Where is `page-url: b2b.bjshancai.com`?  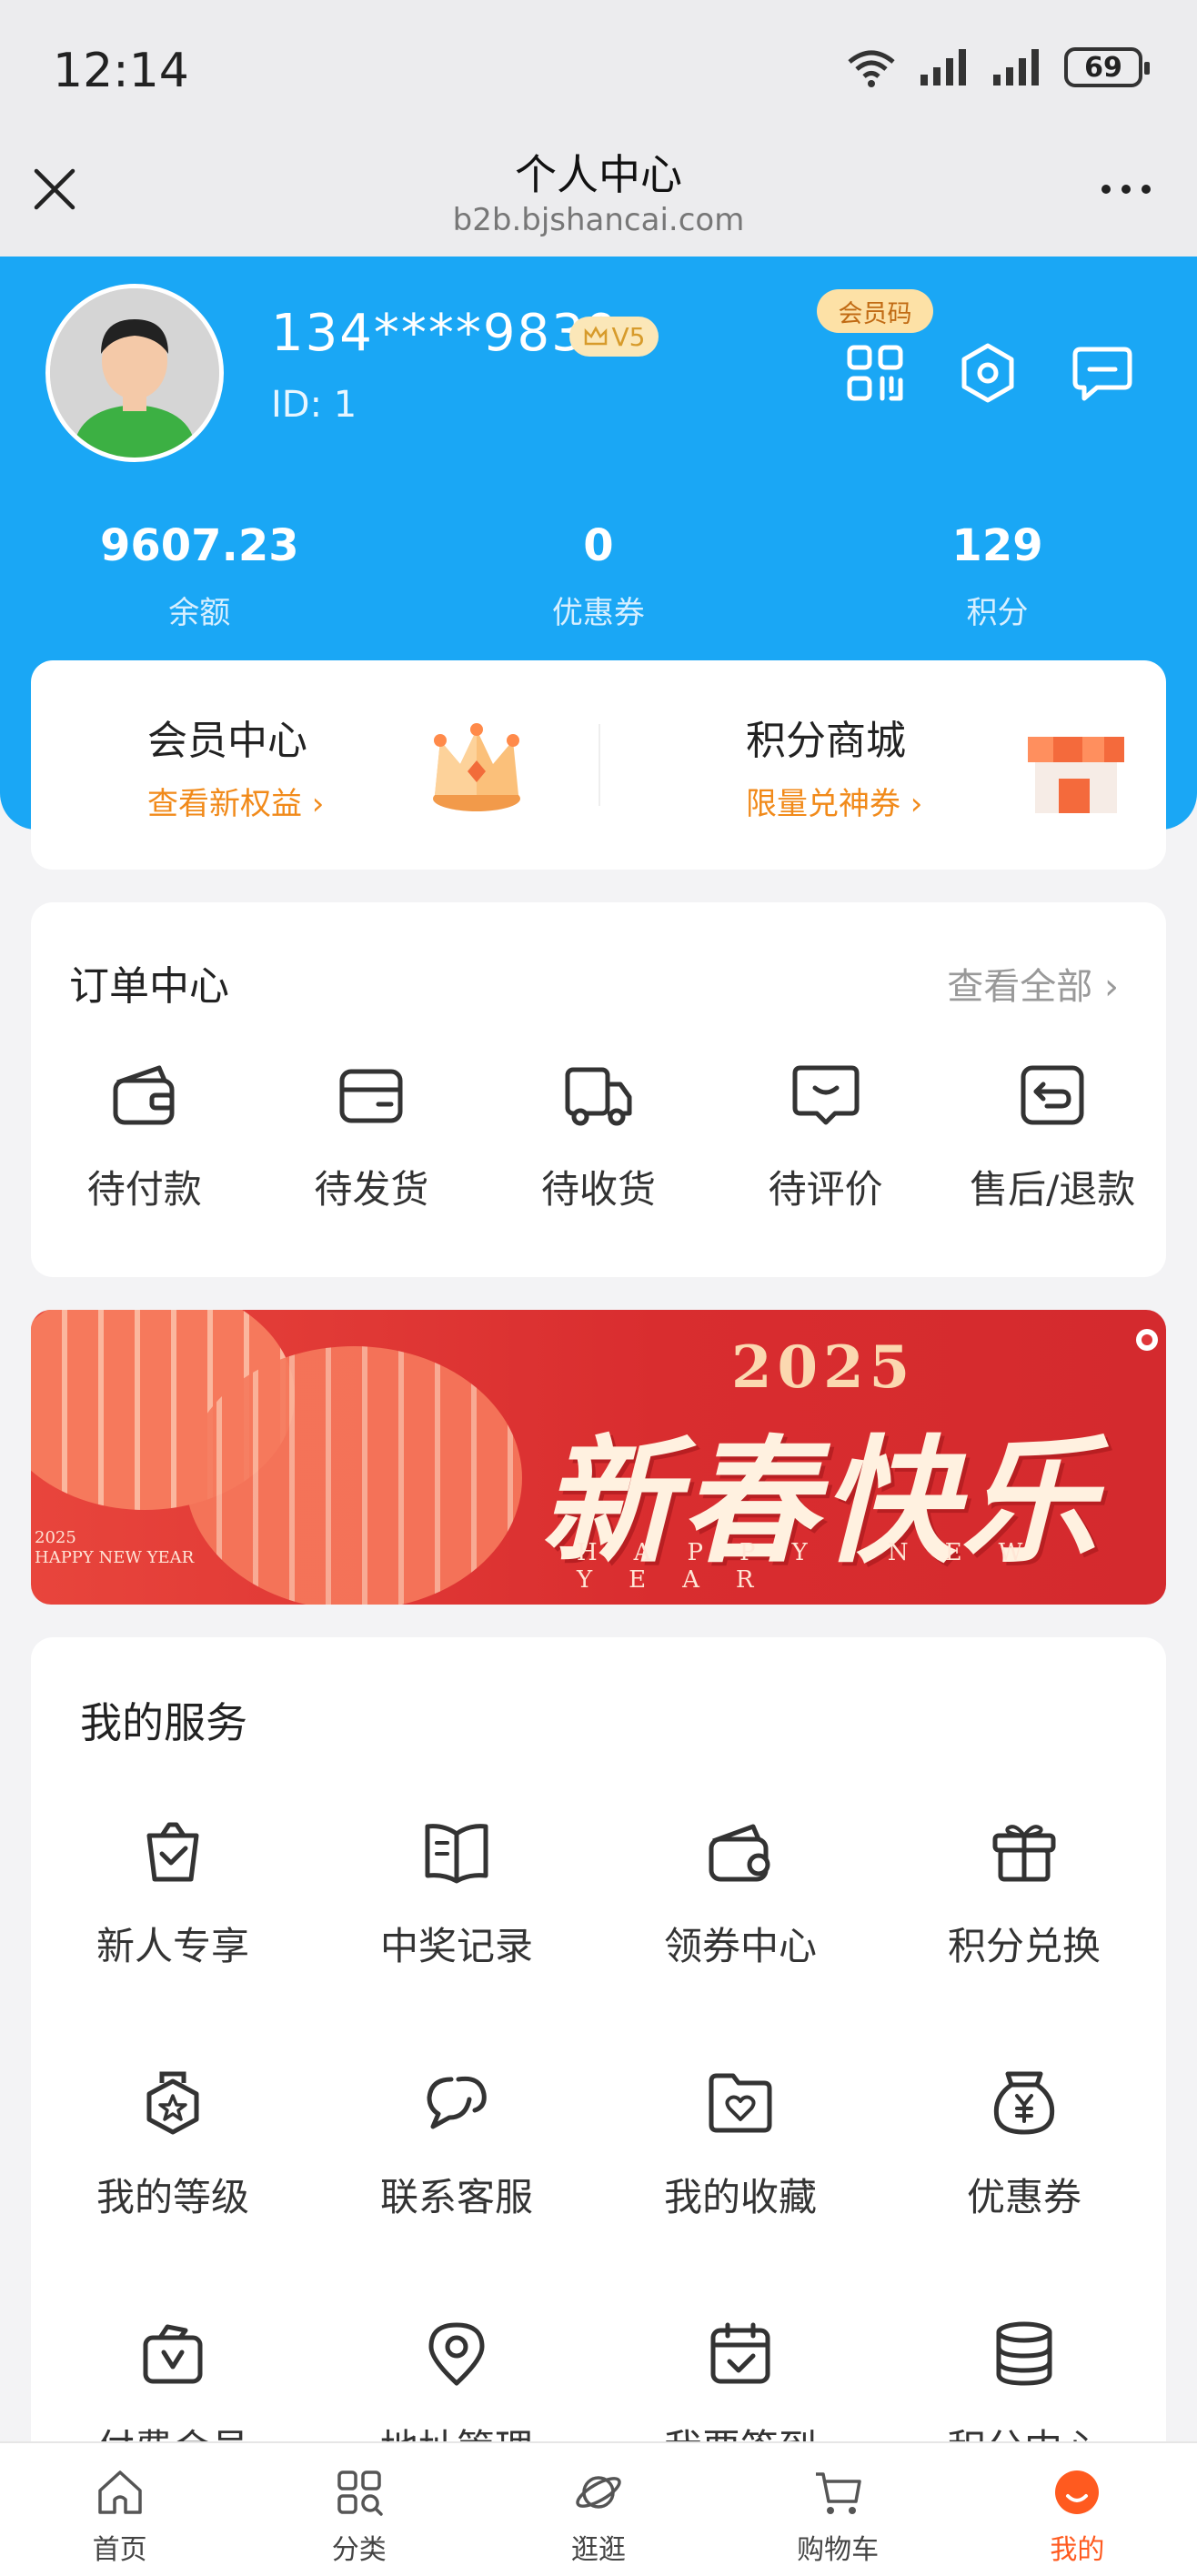 page-url: b2b.bjshancai.com is located at coordinates (598, 220).